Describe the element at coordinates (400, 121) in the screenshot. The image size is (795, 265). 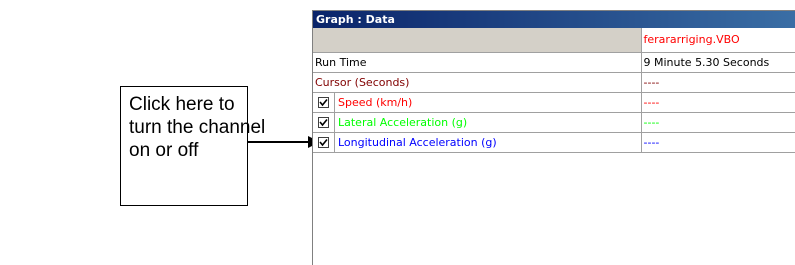
I see `channel-label: Lateral Acceleration (g)` at that location.